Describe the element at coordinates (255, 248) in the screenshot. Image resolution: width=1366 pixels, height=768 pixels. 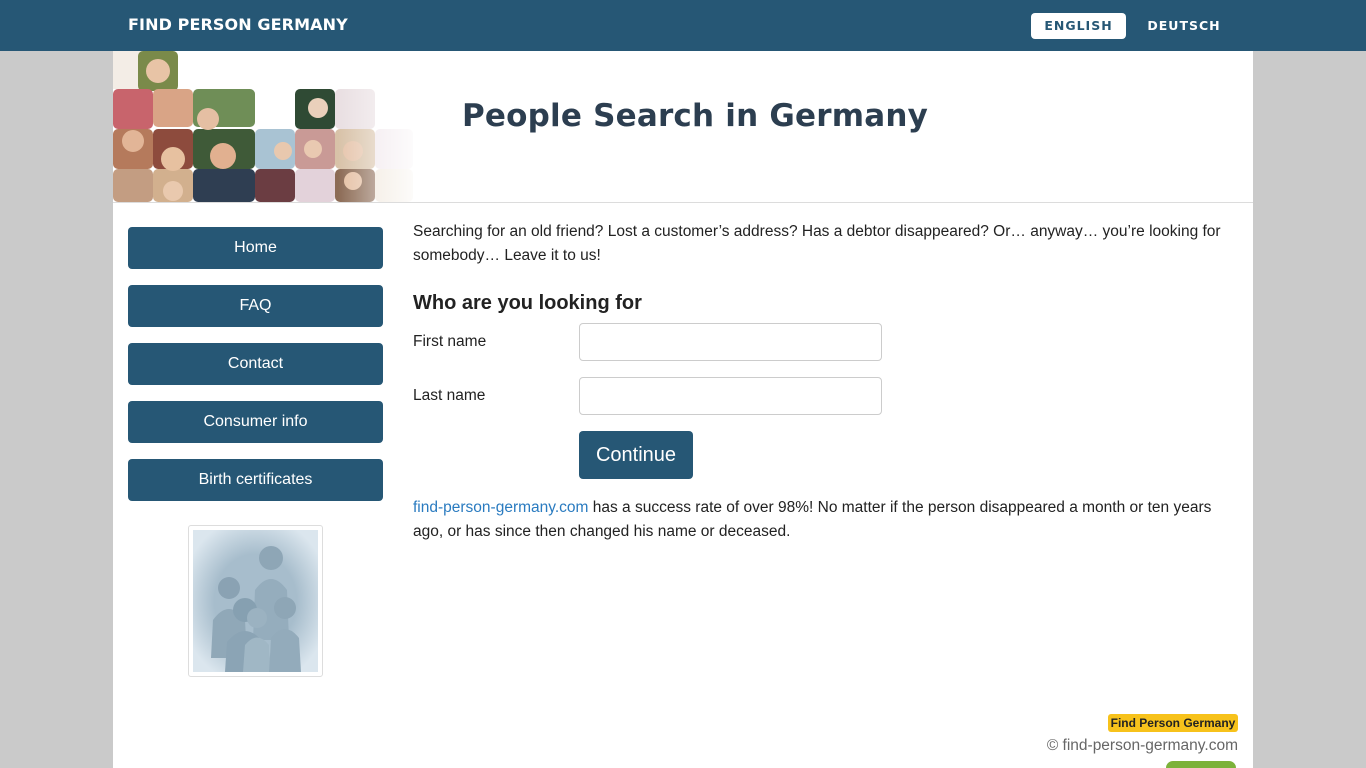
I see `nav-home-button: Home` at that location.